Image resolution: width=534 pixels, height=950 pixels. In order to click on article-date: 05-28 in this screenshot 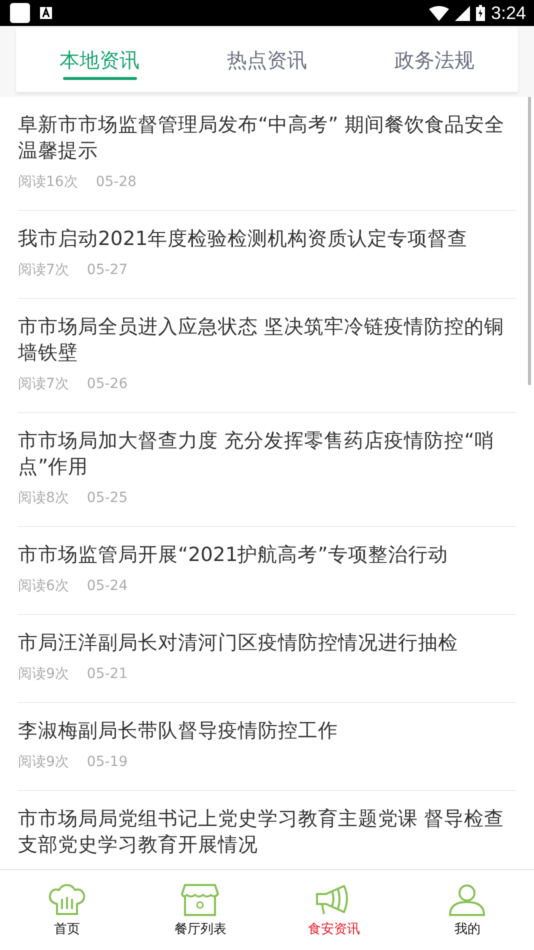, I will do `click(116, 182)`.